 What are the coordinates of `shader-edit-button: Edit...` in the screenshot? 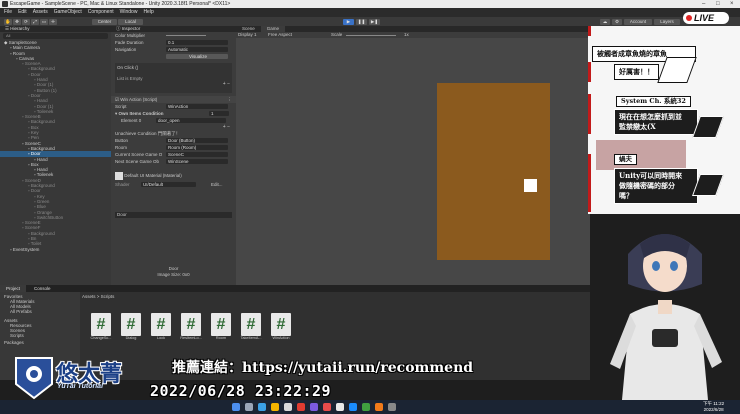 It's located at (217, 184).